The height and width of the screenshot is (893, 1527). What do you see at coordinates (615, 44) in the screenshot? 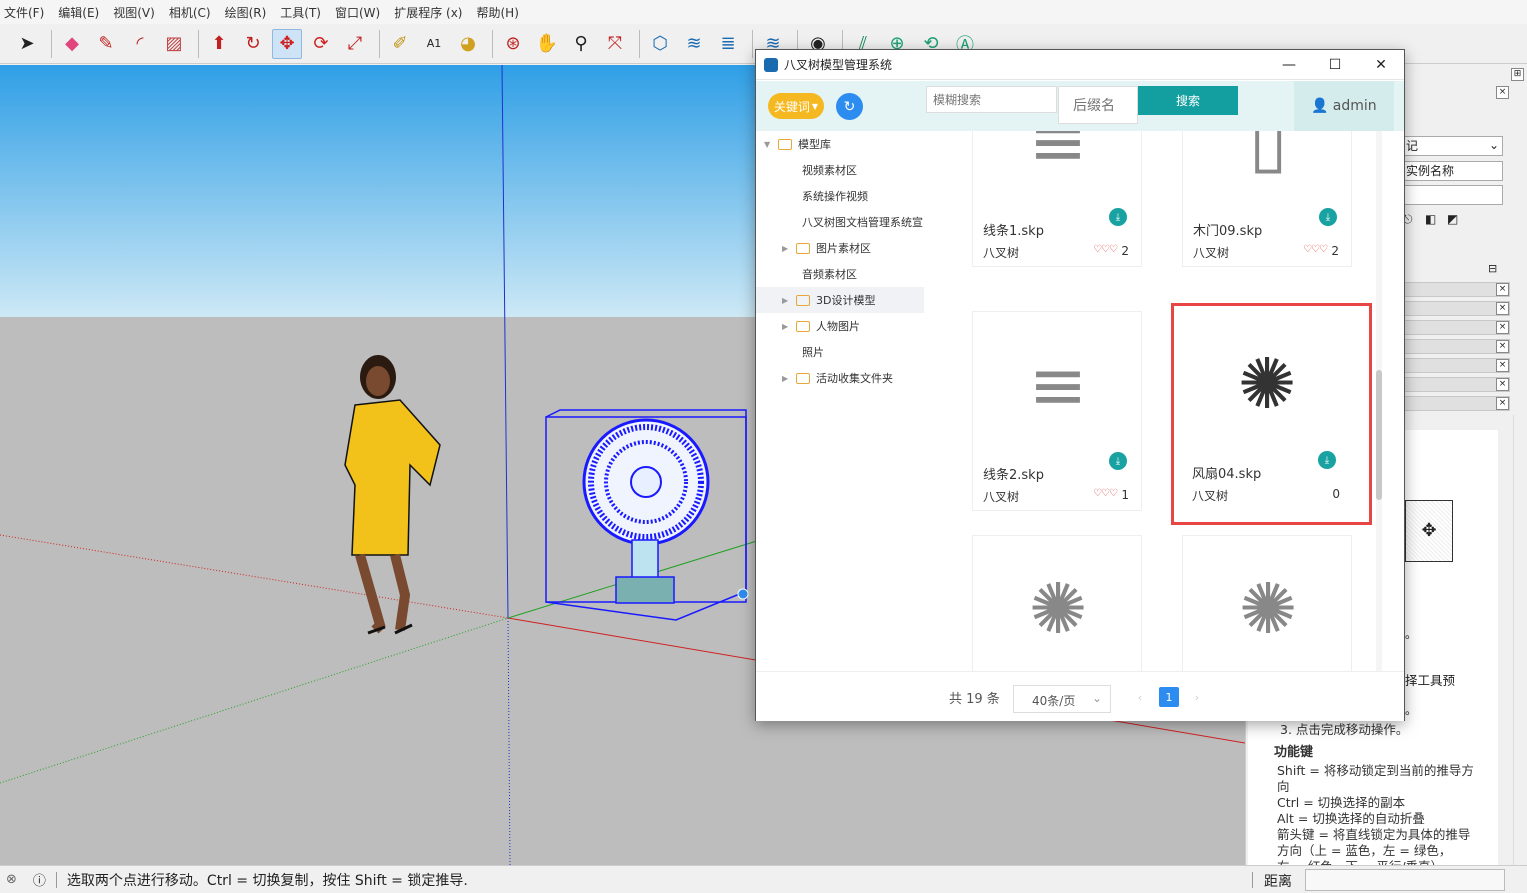
I see `zoom-extents-icon: ⤧` at bounding box center [615, 44].